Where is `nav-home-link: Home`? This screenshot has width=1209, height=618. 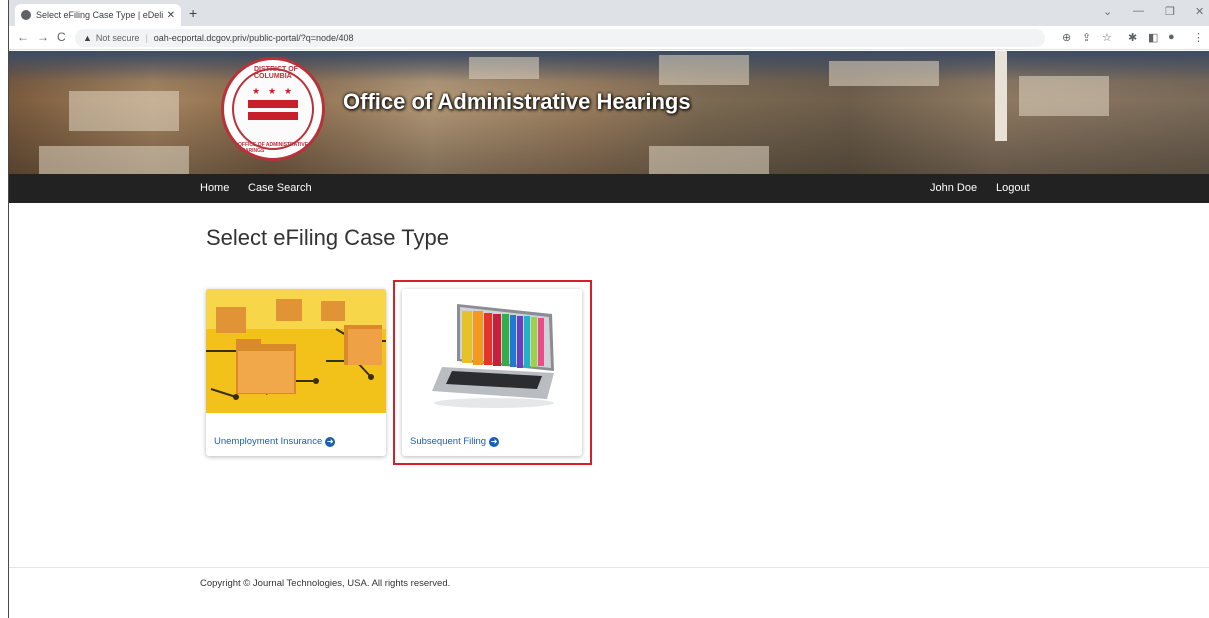
nav-home-link: Home is located at coordinates (214, 188).